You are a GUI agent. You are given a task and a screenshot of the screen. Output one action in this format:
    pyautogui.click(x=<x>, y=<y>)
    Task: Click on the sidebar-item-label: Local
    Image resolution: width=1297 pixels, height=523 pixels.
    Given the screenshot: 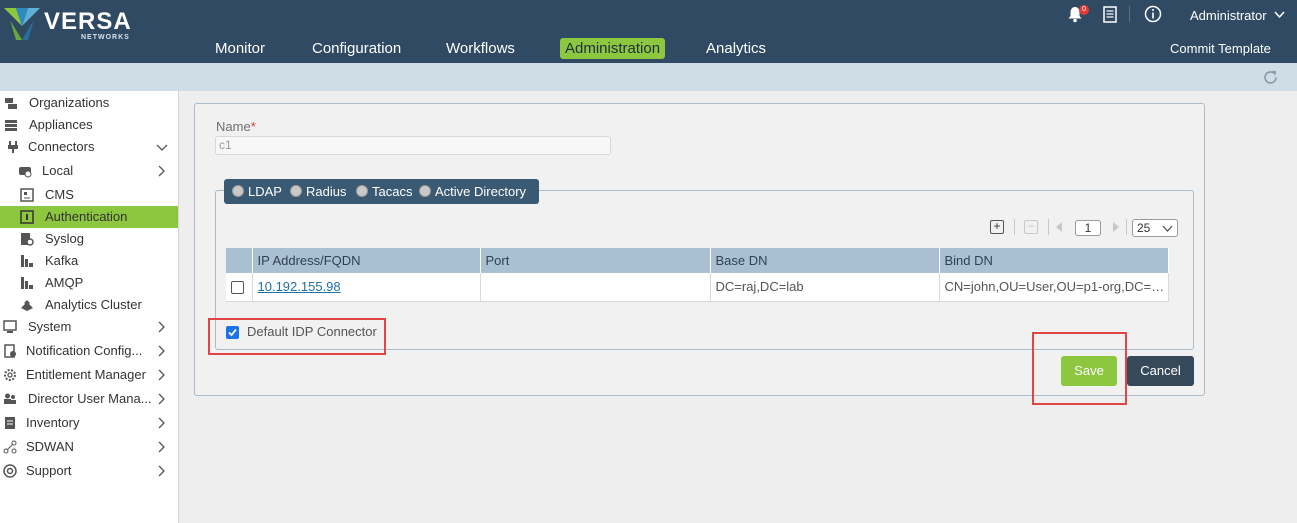 What is the action you would take?
    pyautogui.click(x=58, y=170)
    